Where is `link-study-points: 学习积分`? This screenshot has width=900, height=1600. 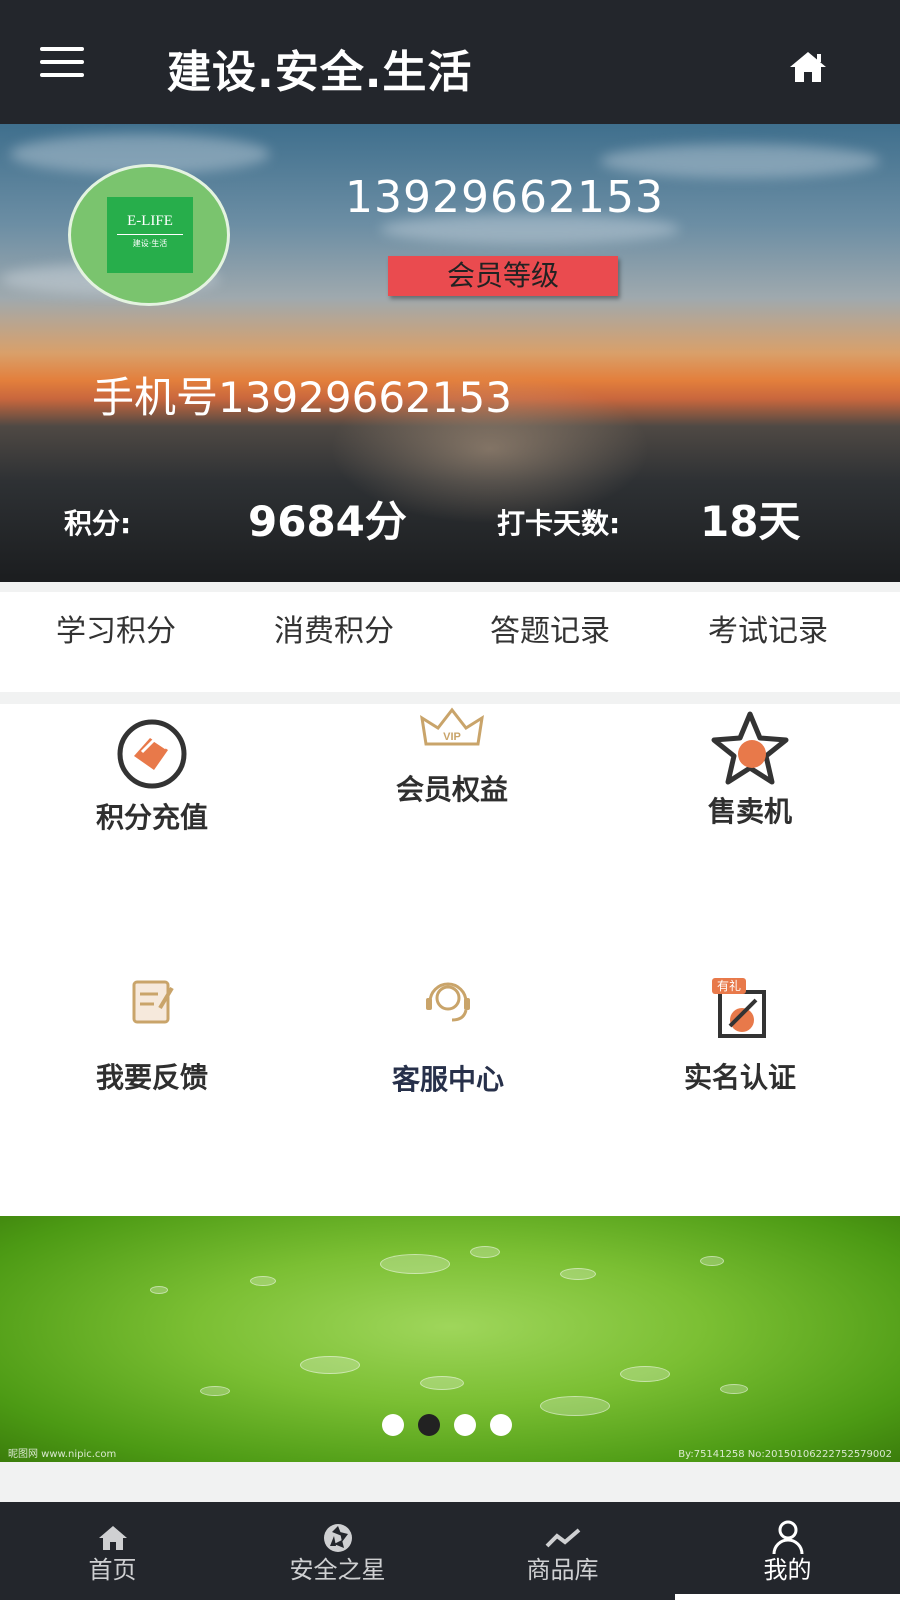
link-study-points: 学习积分 is located at coordinates (116, 628).